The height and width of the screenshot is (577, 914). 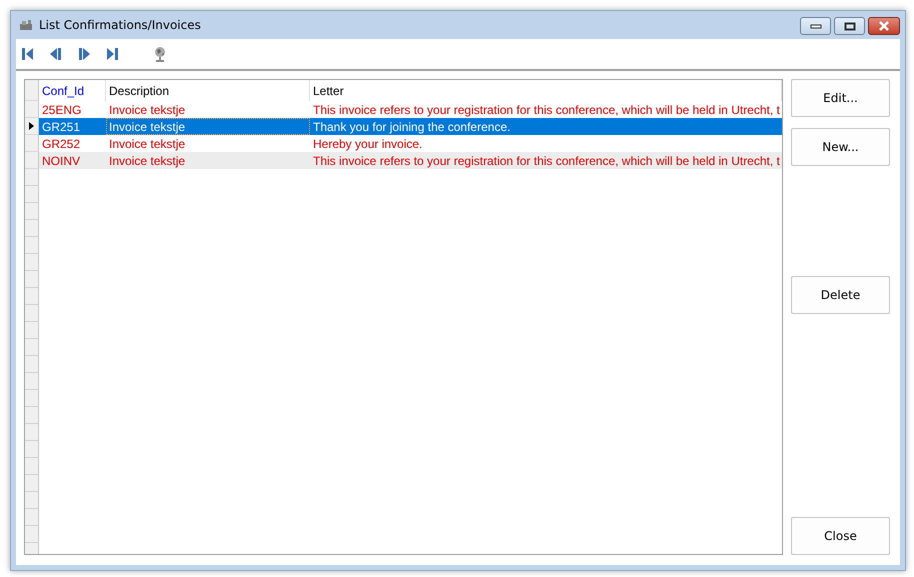 I want to click on column-header: Description, so click(x=208, y=90).